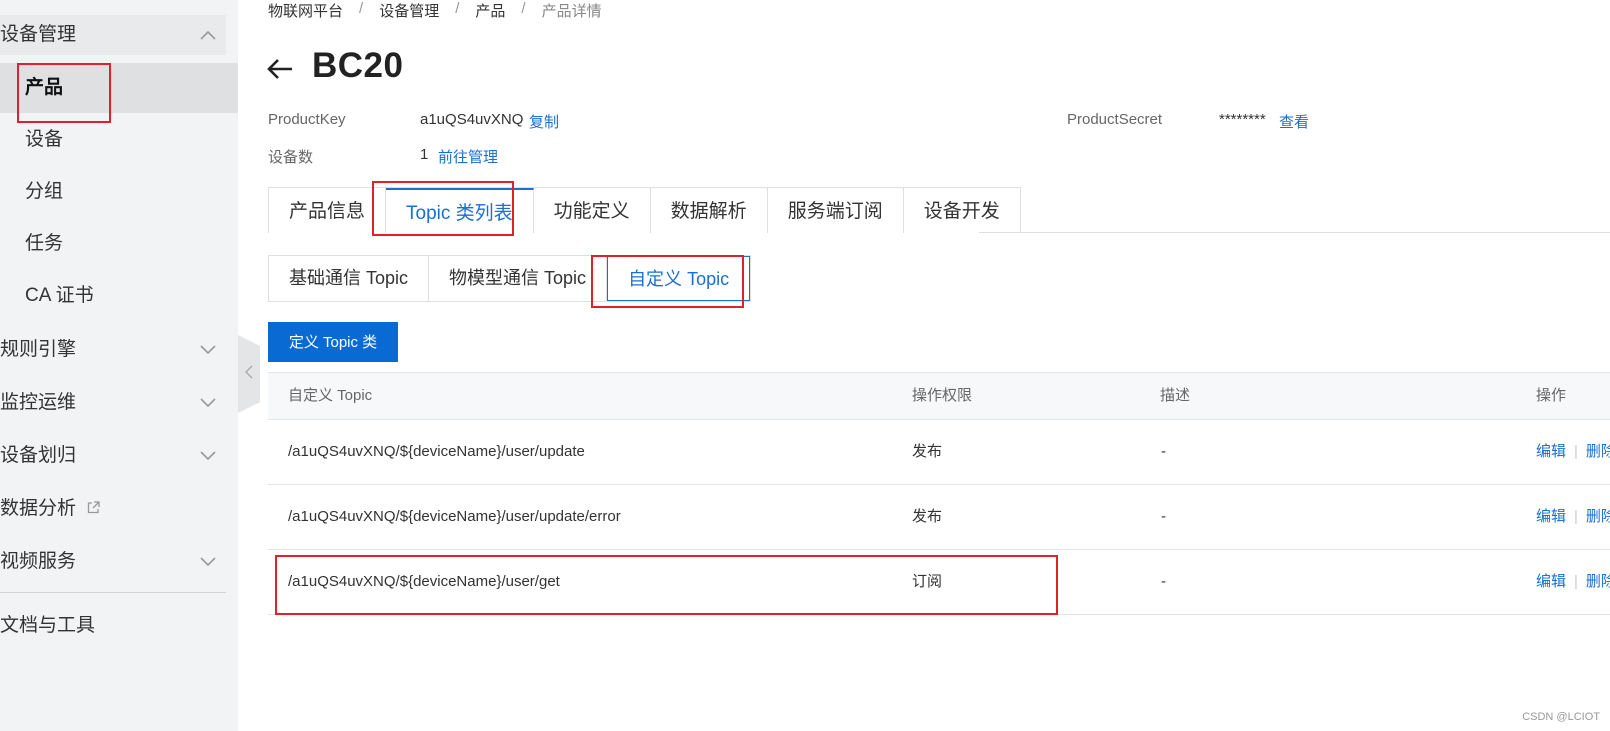  I want to click on subtab-custom-topic: 自定义 Topic, so click(679, 278).